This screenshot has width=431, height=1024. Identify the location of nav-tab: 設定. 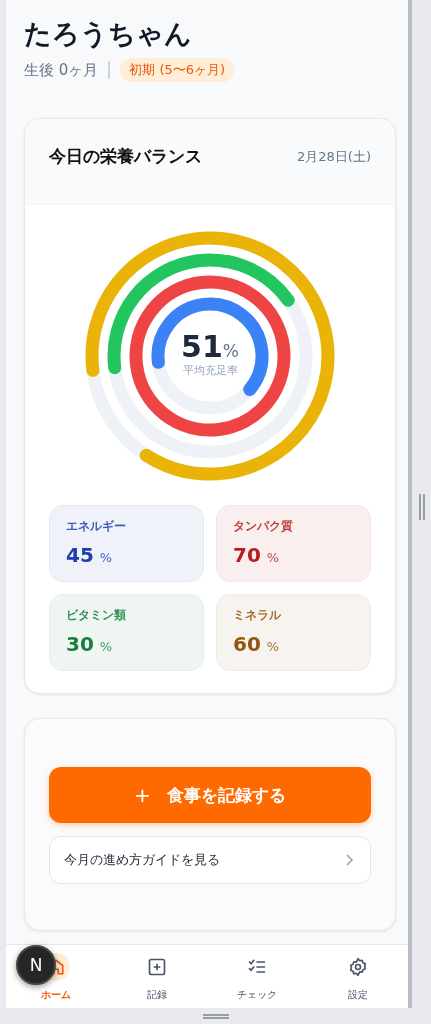
(357, 976).